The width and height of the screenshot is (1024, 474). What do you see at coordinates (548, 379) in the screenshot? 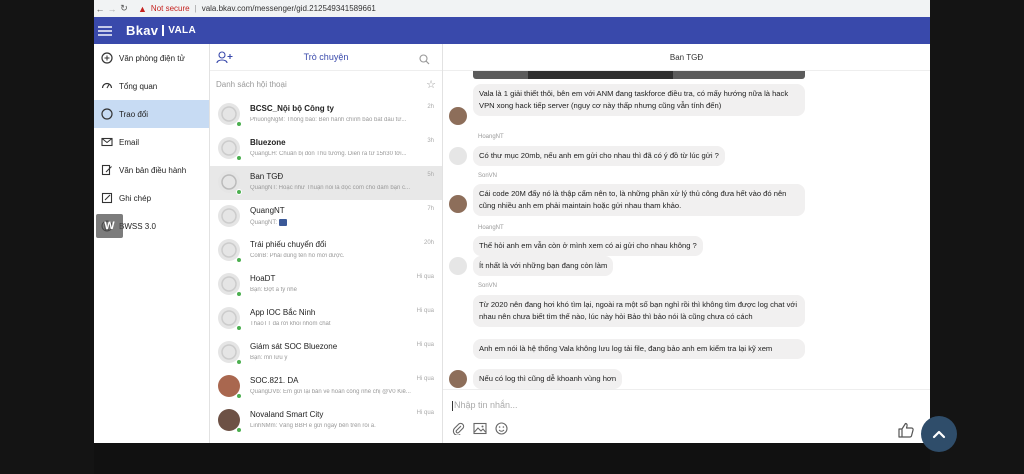
I see `message-bubble: Nếu có log thì cũng dễ khoanh vùng hơn` at bounding box center [548, 379].